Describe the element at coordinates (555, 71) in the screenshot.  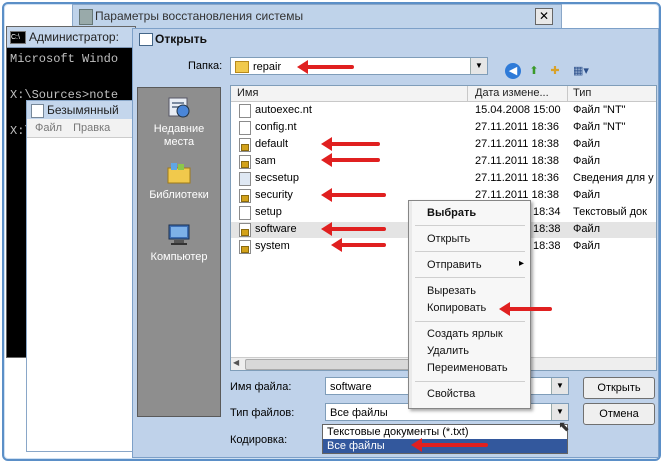
I see `new-folder-icon: ✚` at that location.